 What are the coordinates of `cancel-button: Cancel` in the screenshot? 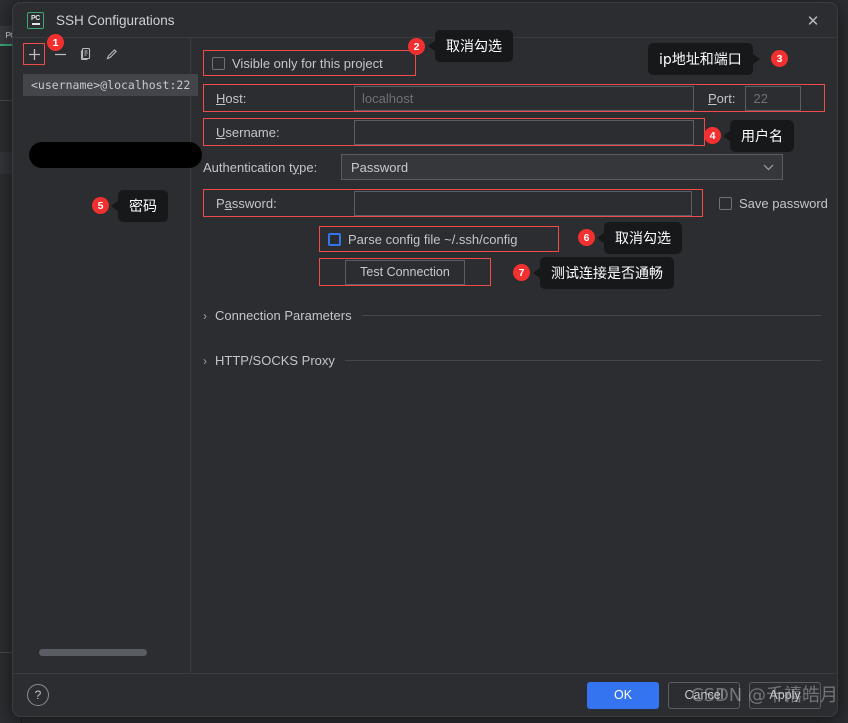 It's located at (704, 695).